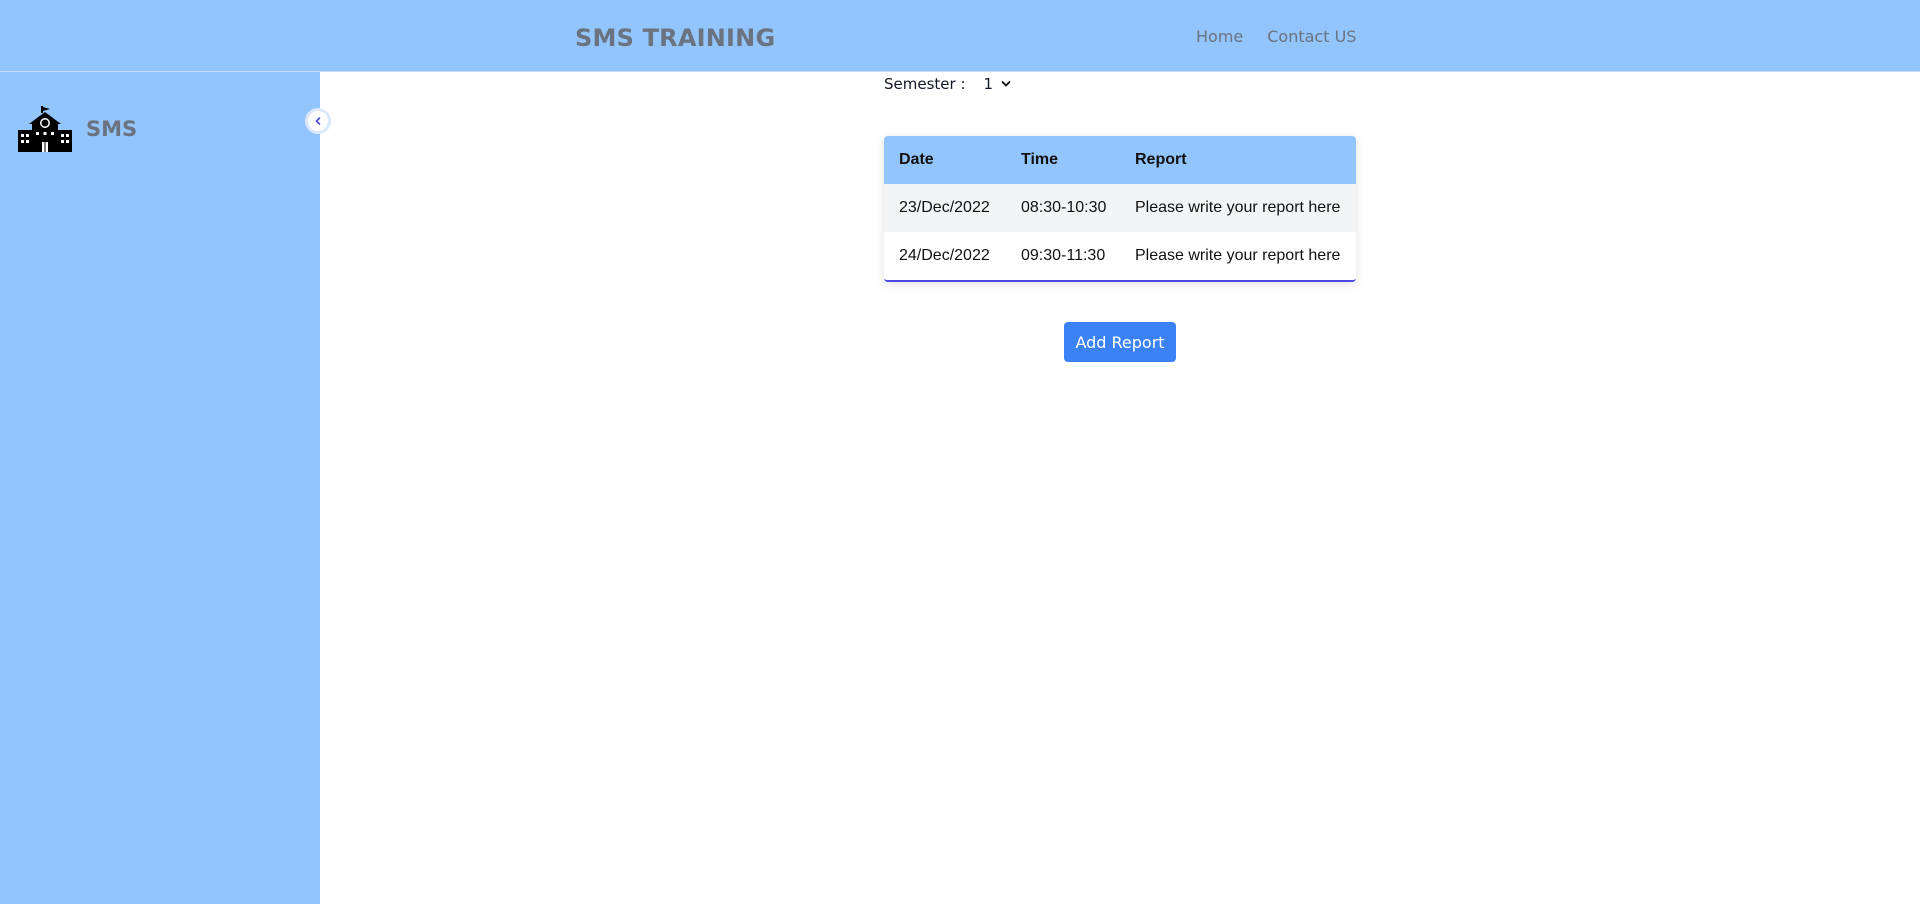 The image size is (1920, 904). Describe the element at coordinates (998, 84) in the screenshot. I see `semester-select: 1` at that location.